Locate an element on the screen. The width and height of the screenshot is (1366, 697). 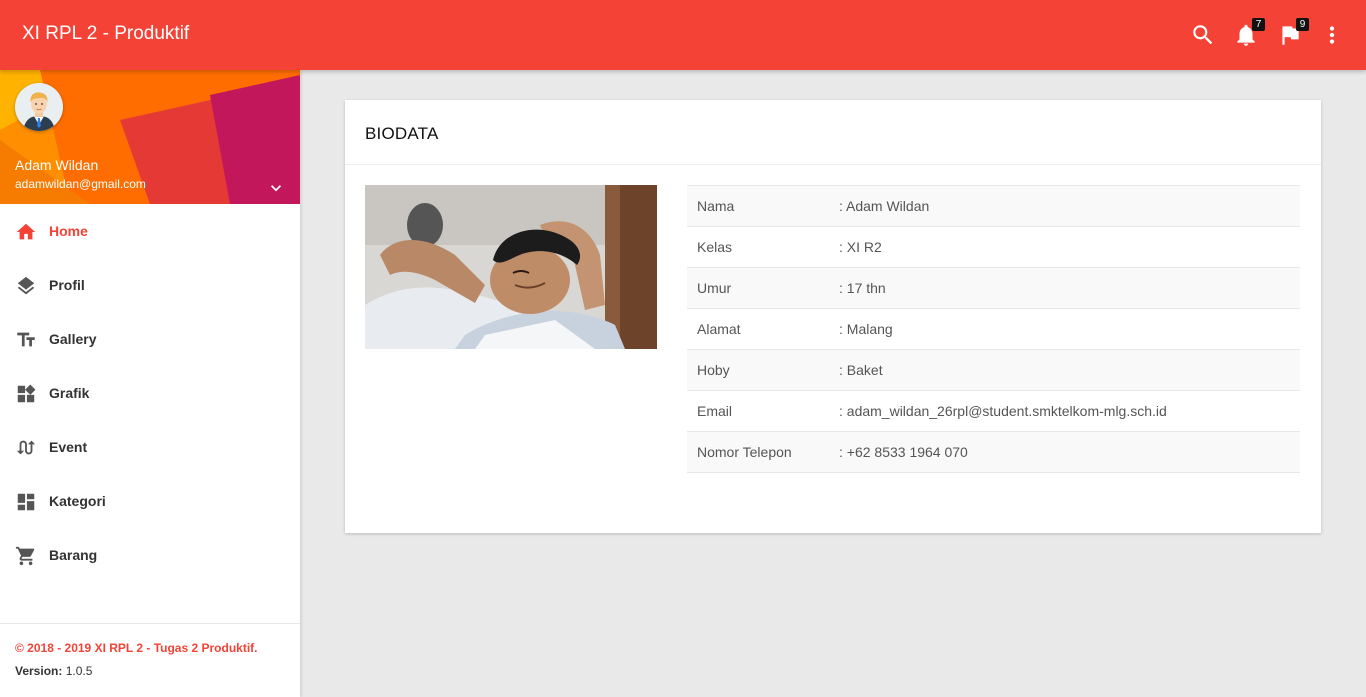
shopping-cart-icon is located at coordinates (26, 556).